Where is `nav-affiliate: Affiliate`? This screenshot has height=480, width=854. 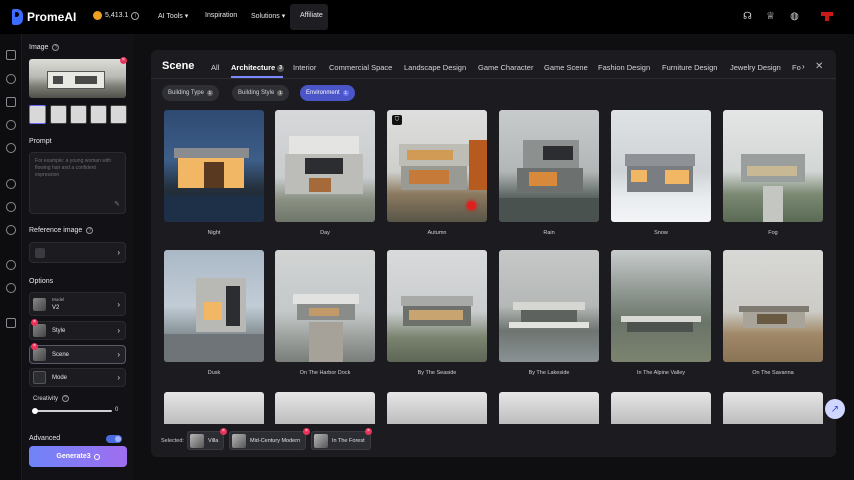 nav-affiliate: Affiliate is located at coordinates (311, 15).